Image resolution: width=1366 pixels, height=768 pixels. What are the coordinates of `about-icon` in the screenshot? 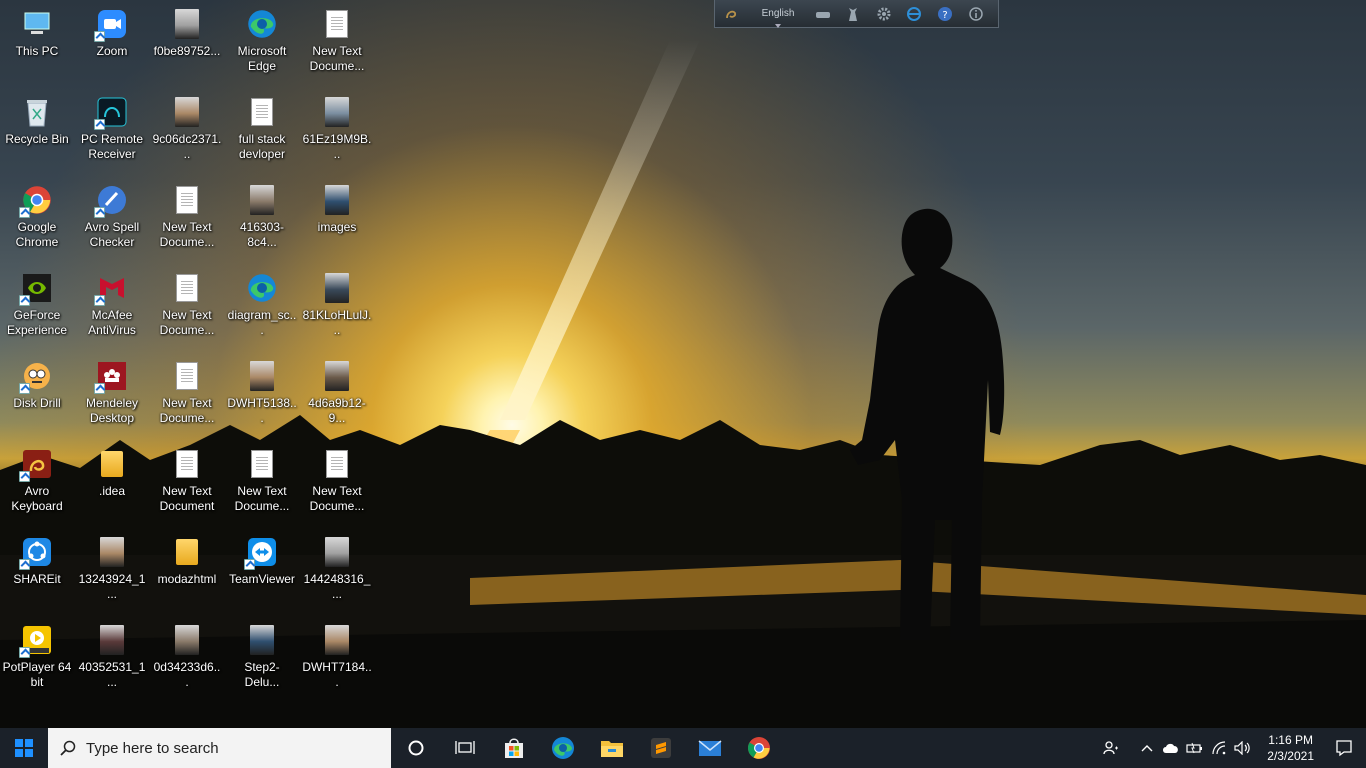 It's located at (975, 14).